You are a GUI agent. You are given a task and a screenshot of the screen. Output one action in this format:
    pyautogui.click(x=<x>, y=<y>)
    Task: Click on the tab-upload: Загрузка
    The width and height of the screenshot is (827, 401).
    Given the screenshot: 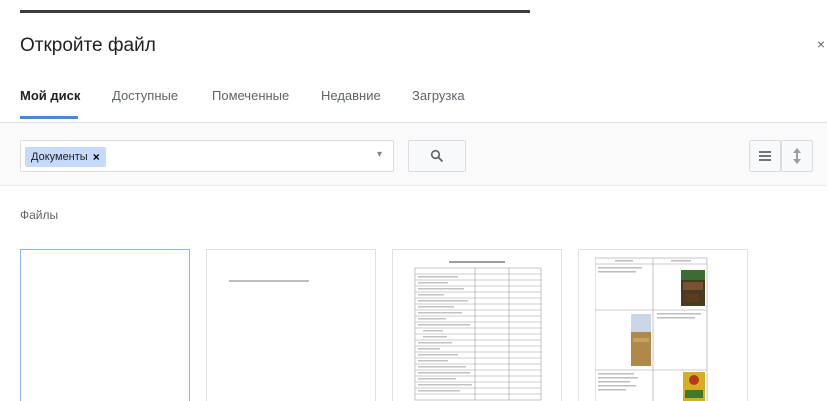 What is the action you would take?
    pyautogui.click(x=438, y=95)
    